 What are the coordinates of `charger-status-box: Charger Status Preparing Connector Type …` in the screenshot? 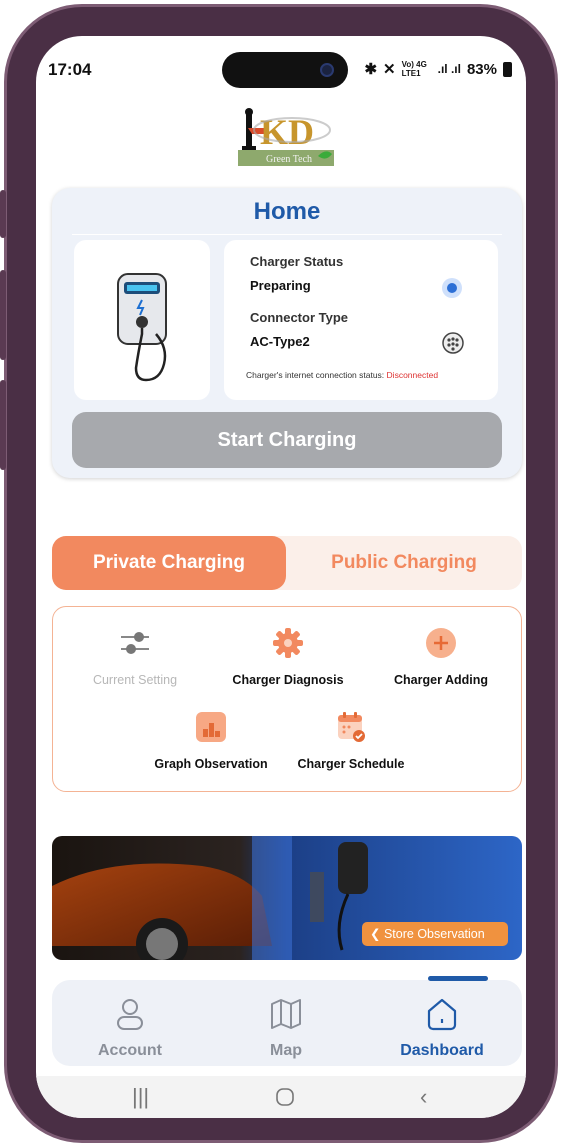 It's located at (361, 320).